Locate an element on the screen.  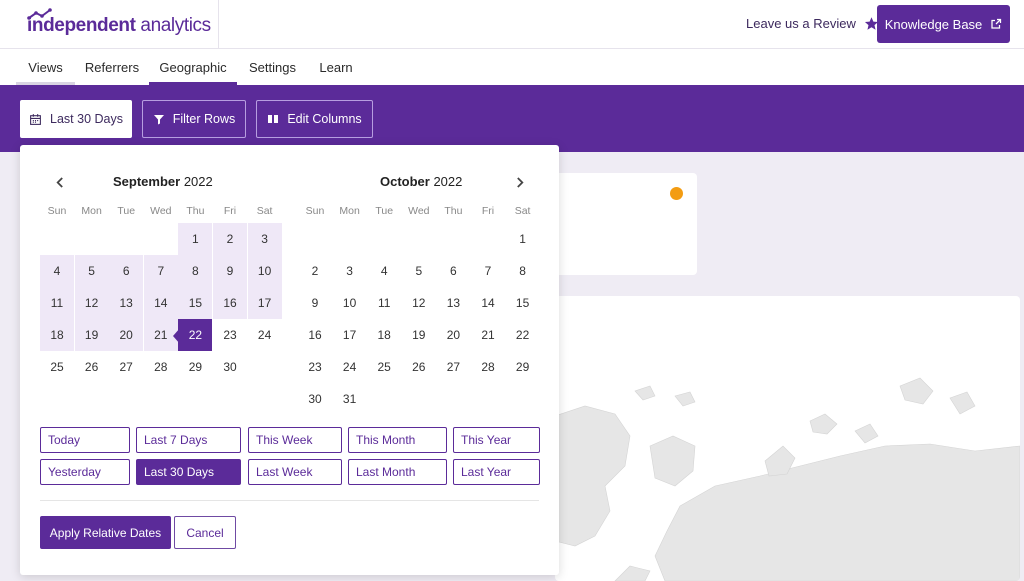
oct-day-18: 18 is located at coordinates (384, 335).